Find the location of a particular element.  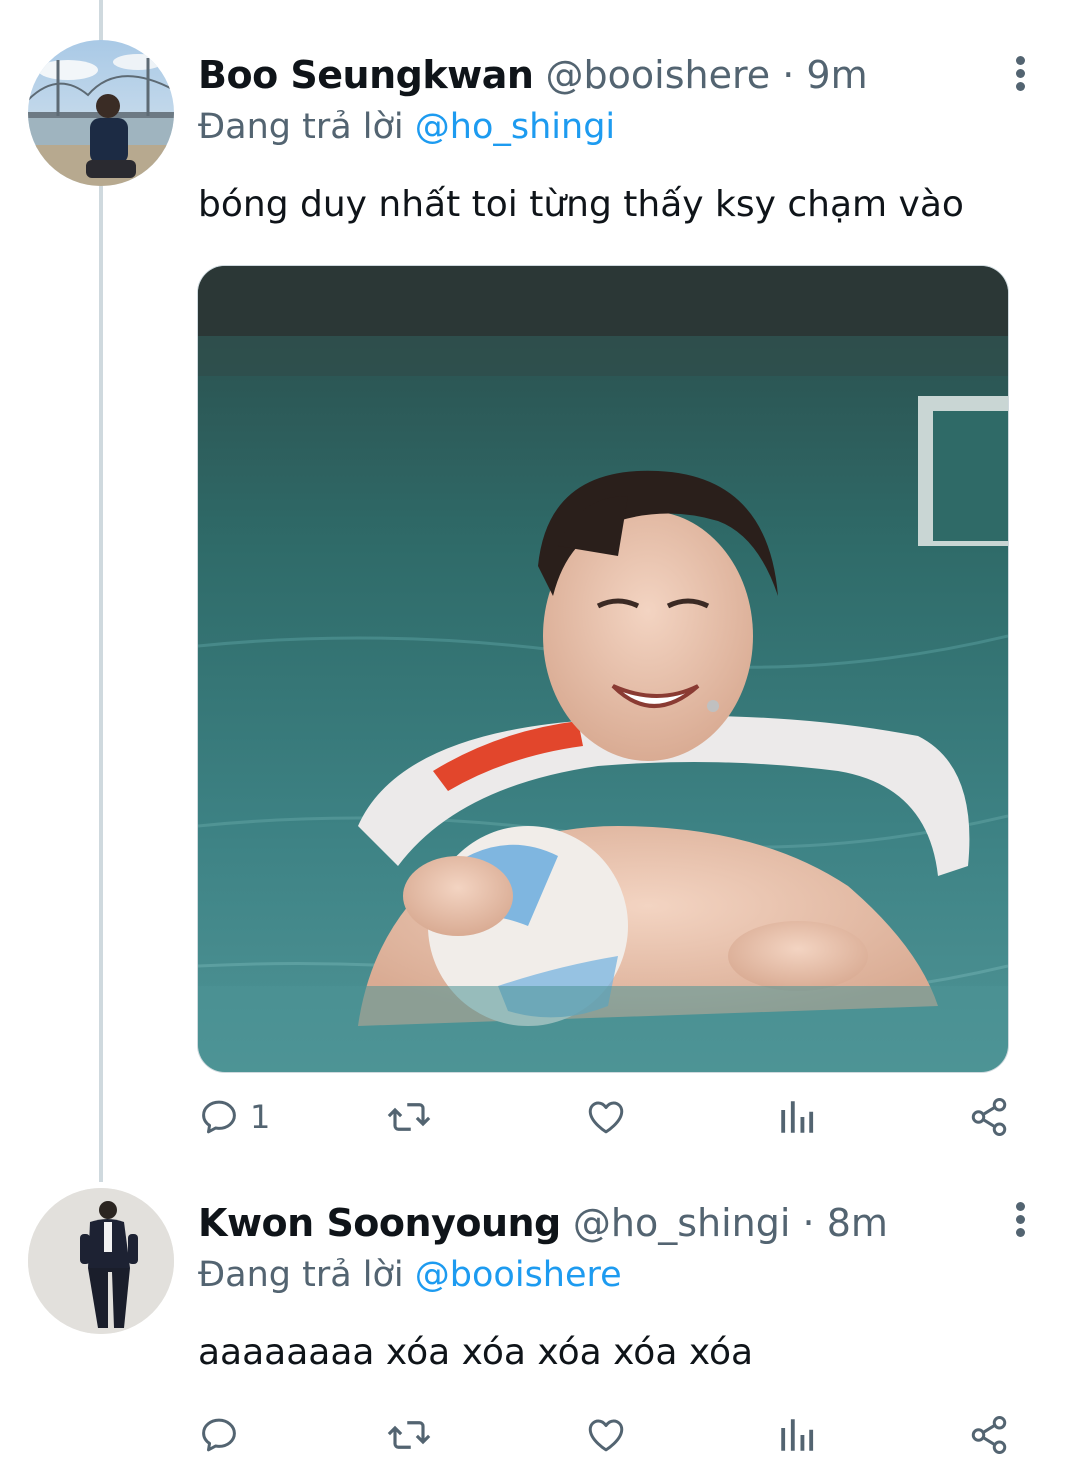

reply-count: 1 is located at coordinates (260, 1117).